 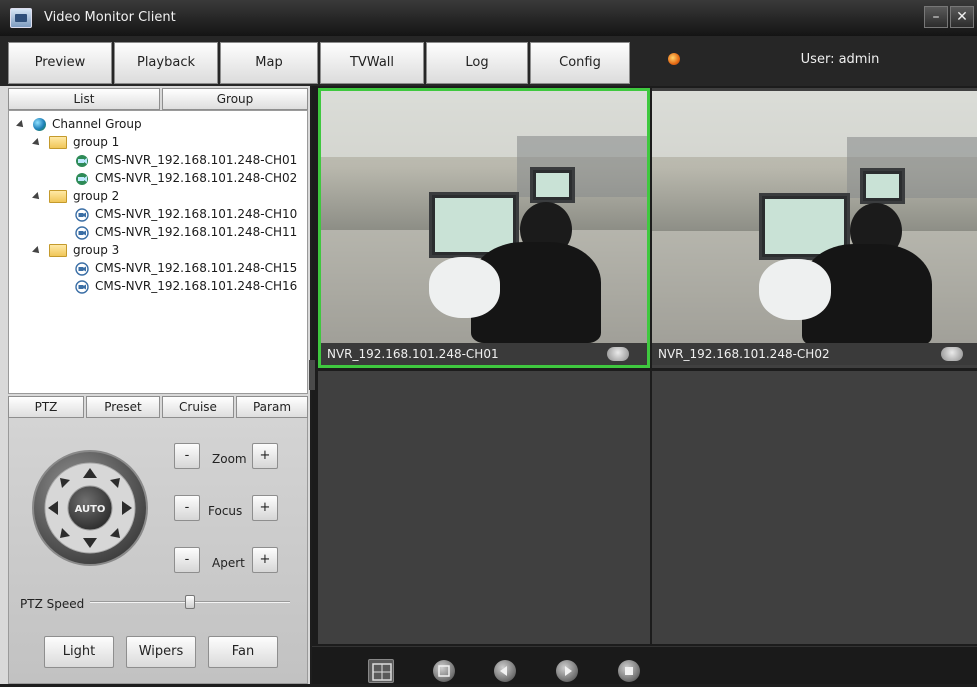 What do you see at coordinates (123, 407) in the screenshot?
I see `tab-preset: Preset` at bounding box center [123, 407].